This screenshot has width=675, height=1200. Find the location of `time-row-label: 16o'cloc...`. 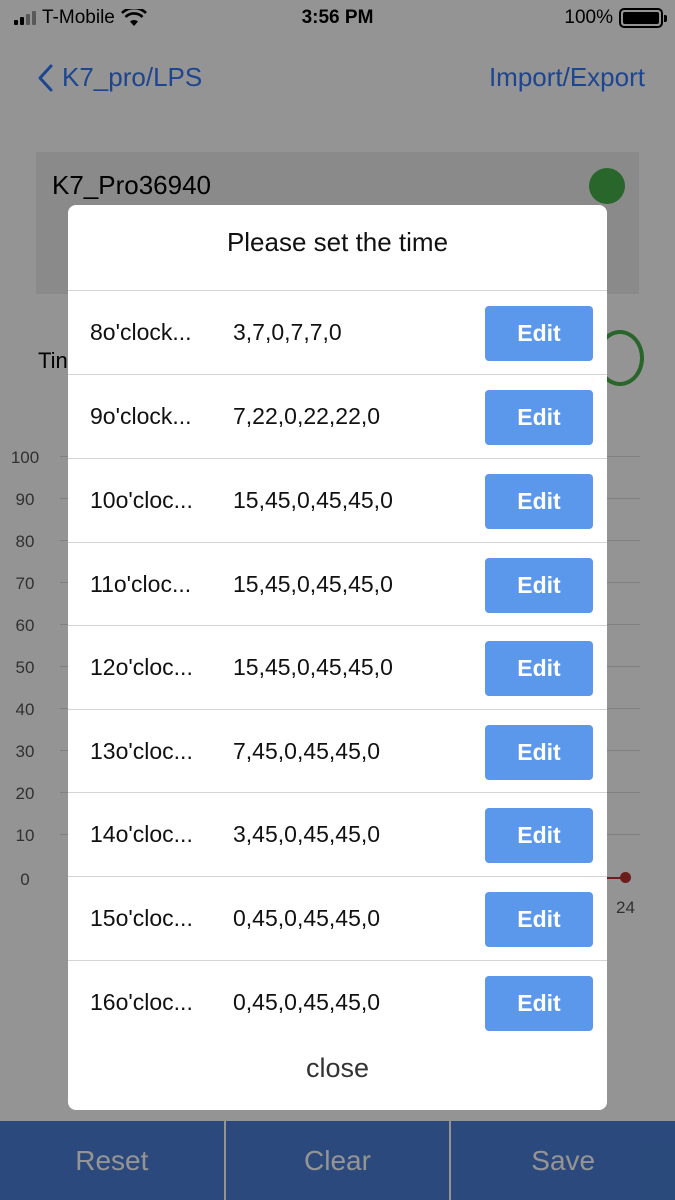

time-row-label: 16o'cloc... is located at coordinates (141, 1002).